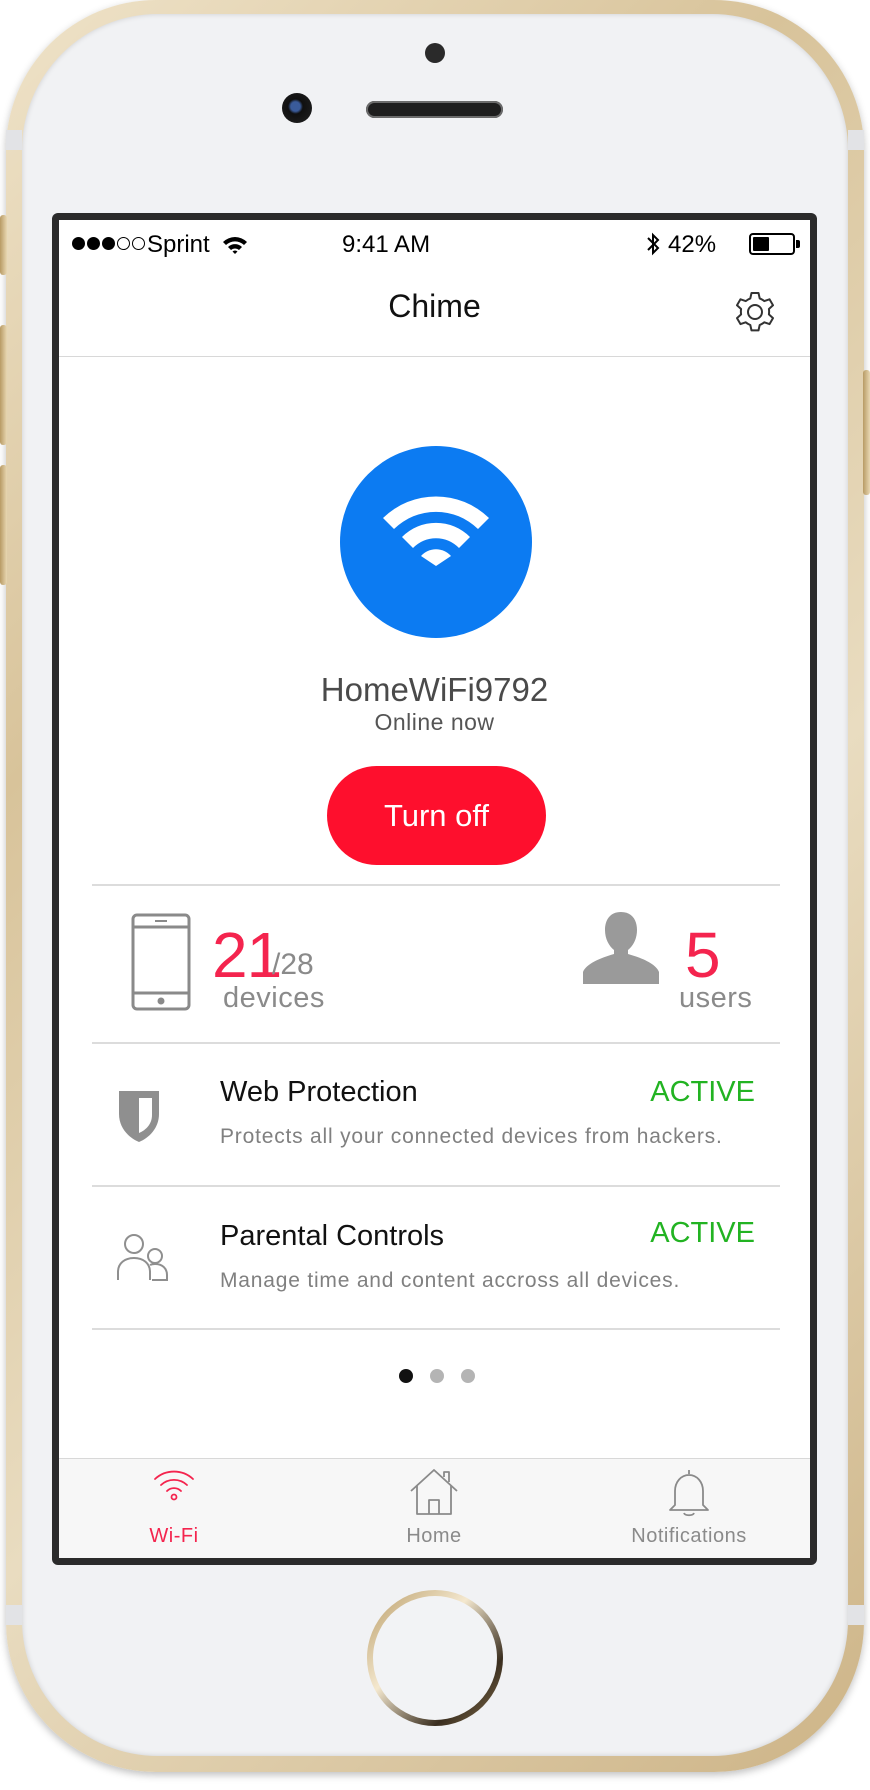 This screenshot has width=870, height=1790. I want to click on page-title: Chime, so click(434, 306).